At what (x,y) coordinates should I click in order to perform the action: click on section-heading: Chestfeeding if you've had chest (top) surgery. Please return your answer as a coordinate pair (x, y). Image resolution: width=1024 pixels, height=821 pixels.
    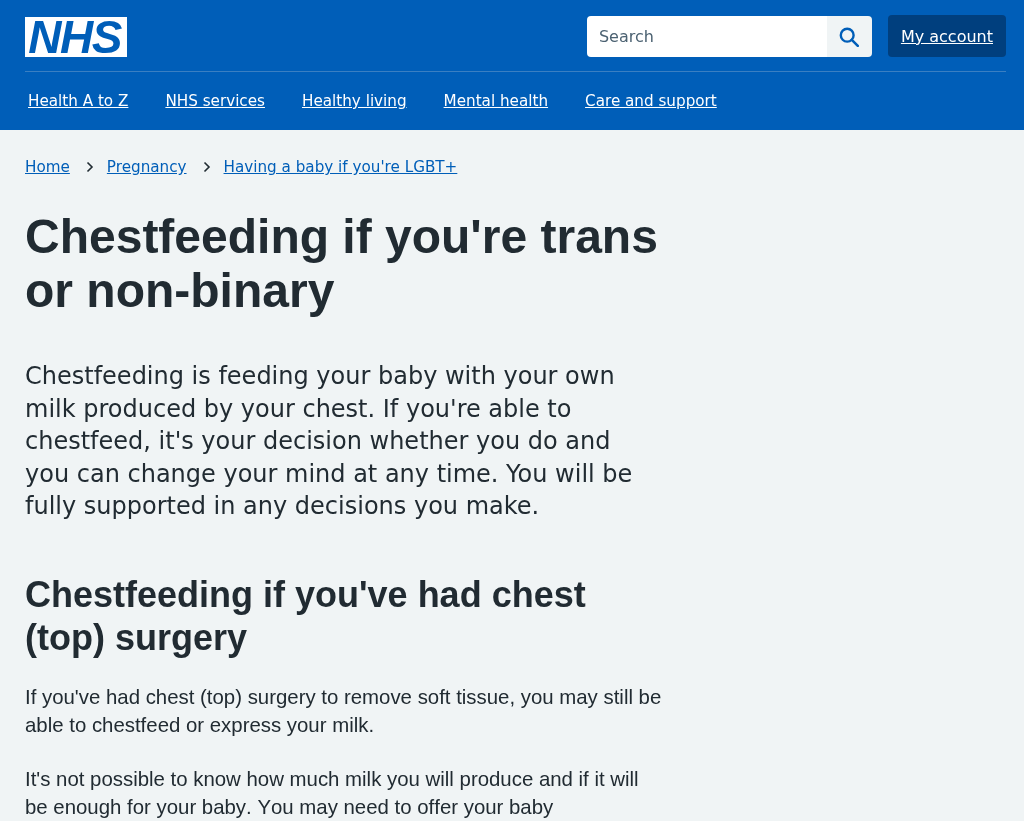
    Looking at the image, I should click on (306, 615).